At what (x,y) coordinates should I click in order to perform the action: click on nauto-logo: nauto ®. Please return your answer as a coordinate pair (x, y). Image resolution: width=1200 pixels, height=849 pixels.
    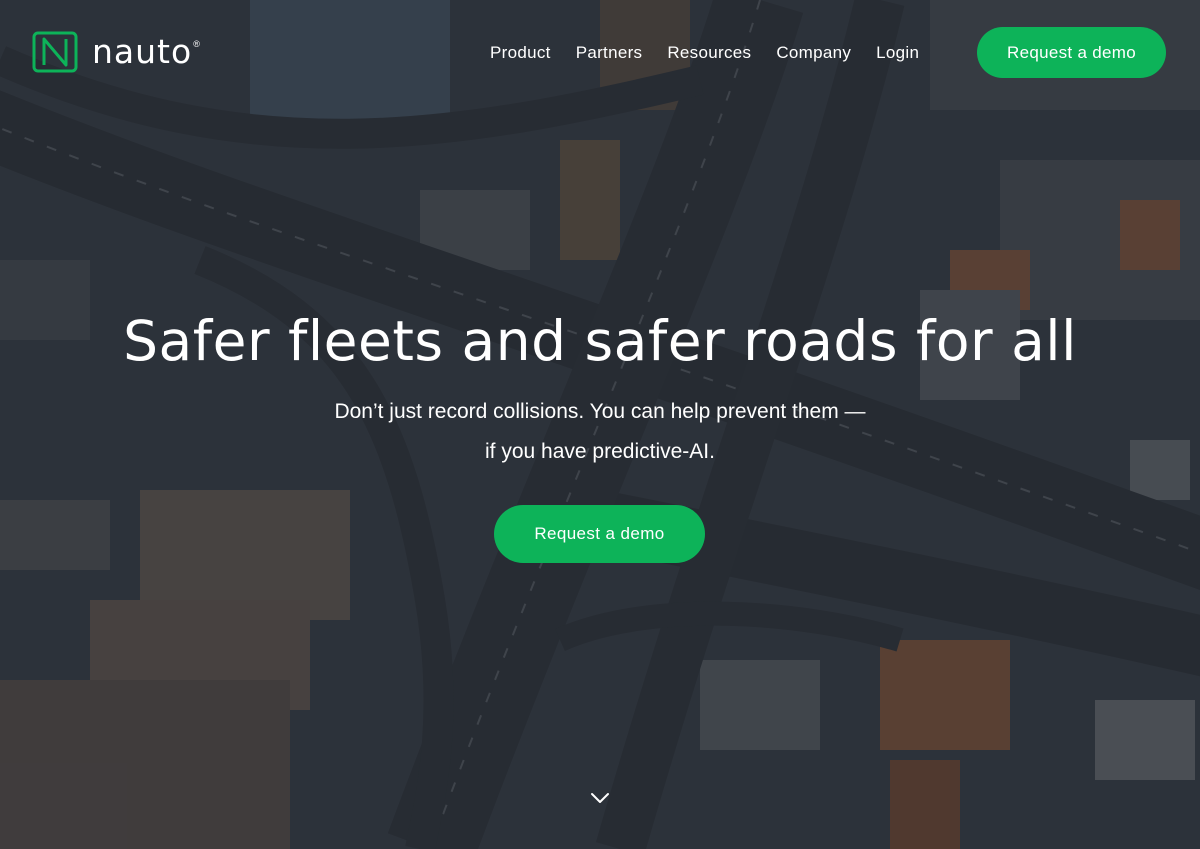
    Looking at the image, I should click on (116, 52).